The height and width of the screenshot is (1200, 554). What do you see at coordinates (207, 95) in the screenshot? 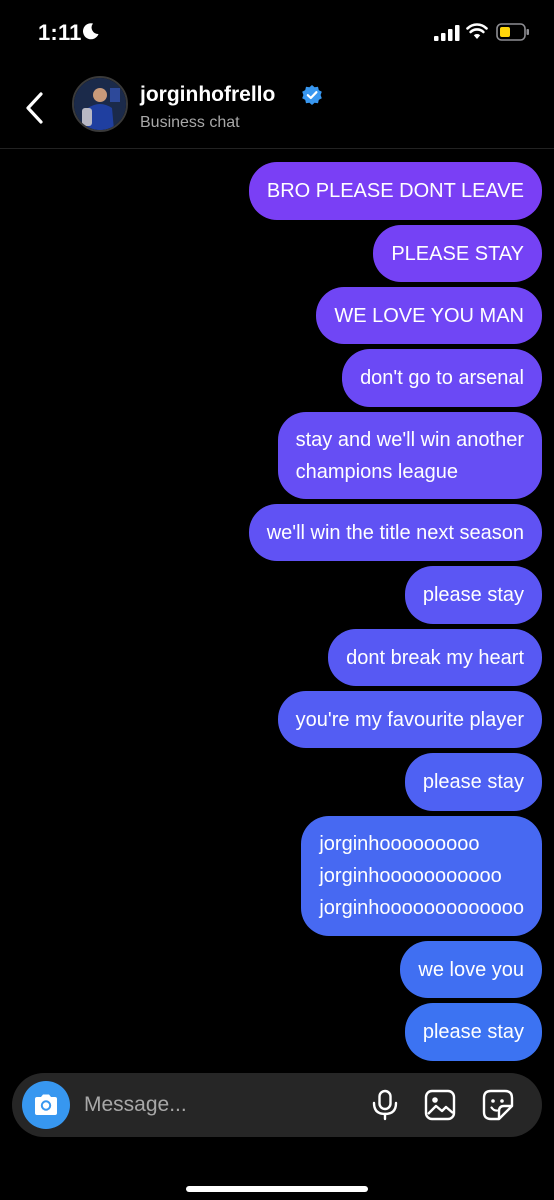
I see `contact-name: jorginhofrello` at bounding box center [207, 95].